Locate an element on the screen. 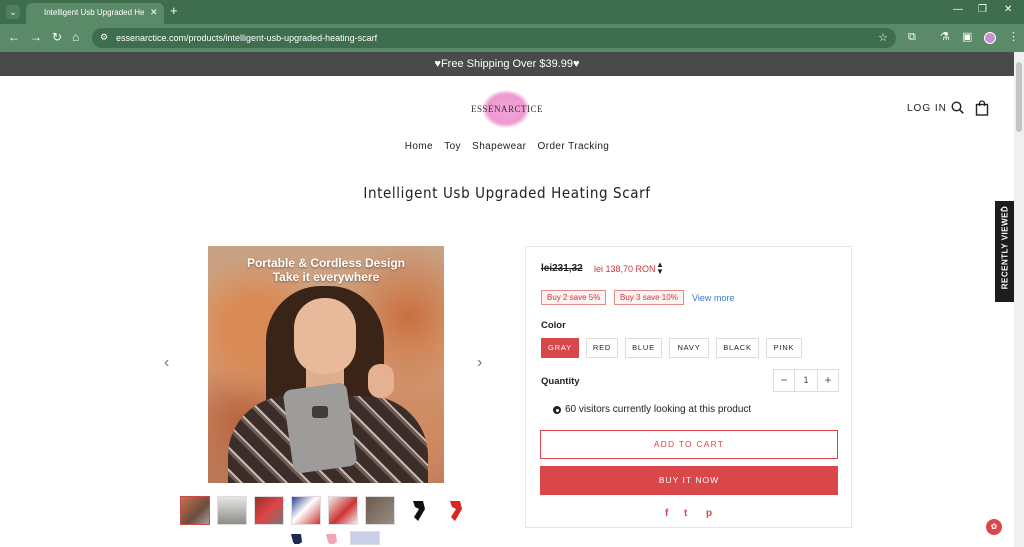 This screenshot has height=547, width=1024. quantity-increase-button: + is located at coordinates (827, 380).